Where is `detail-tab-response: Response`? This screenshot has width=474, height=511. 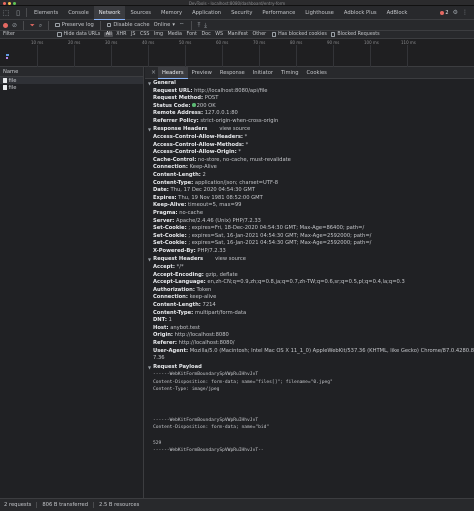 detail-tab-response: Response is located at coordinates (232, 73).